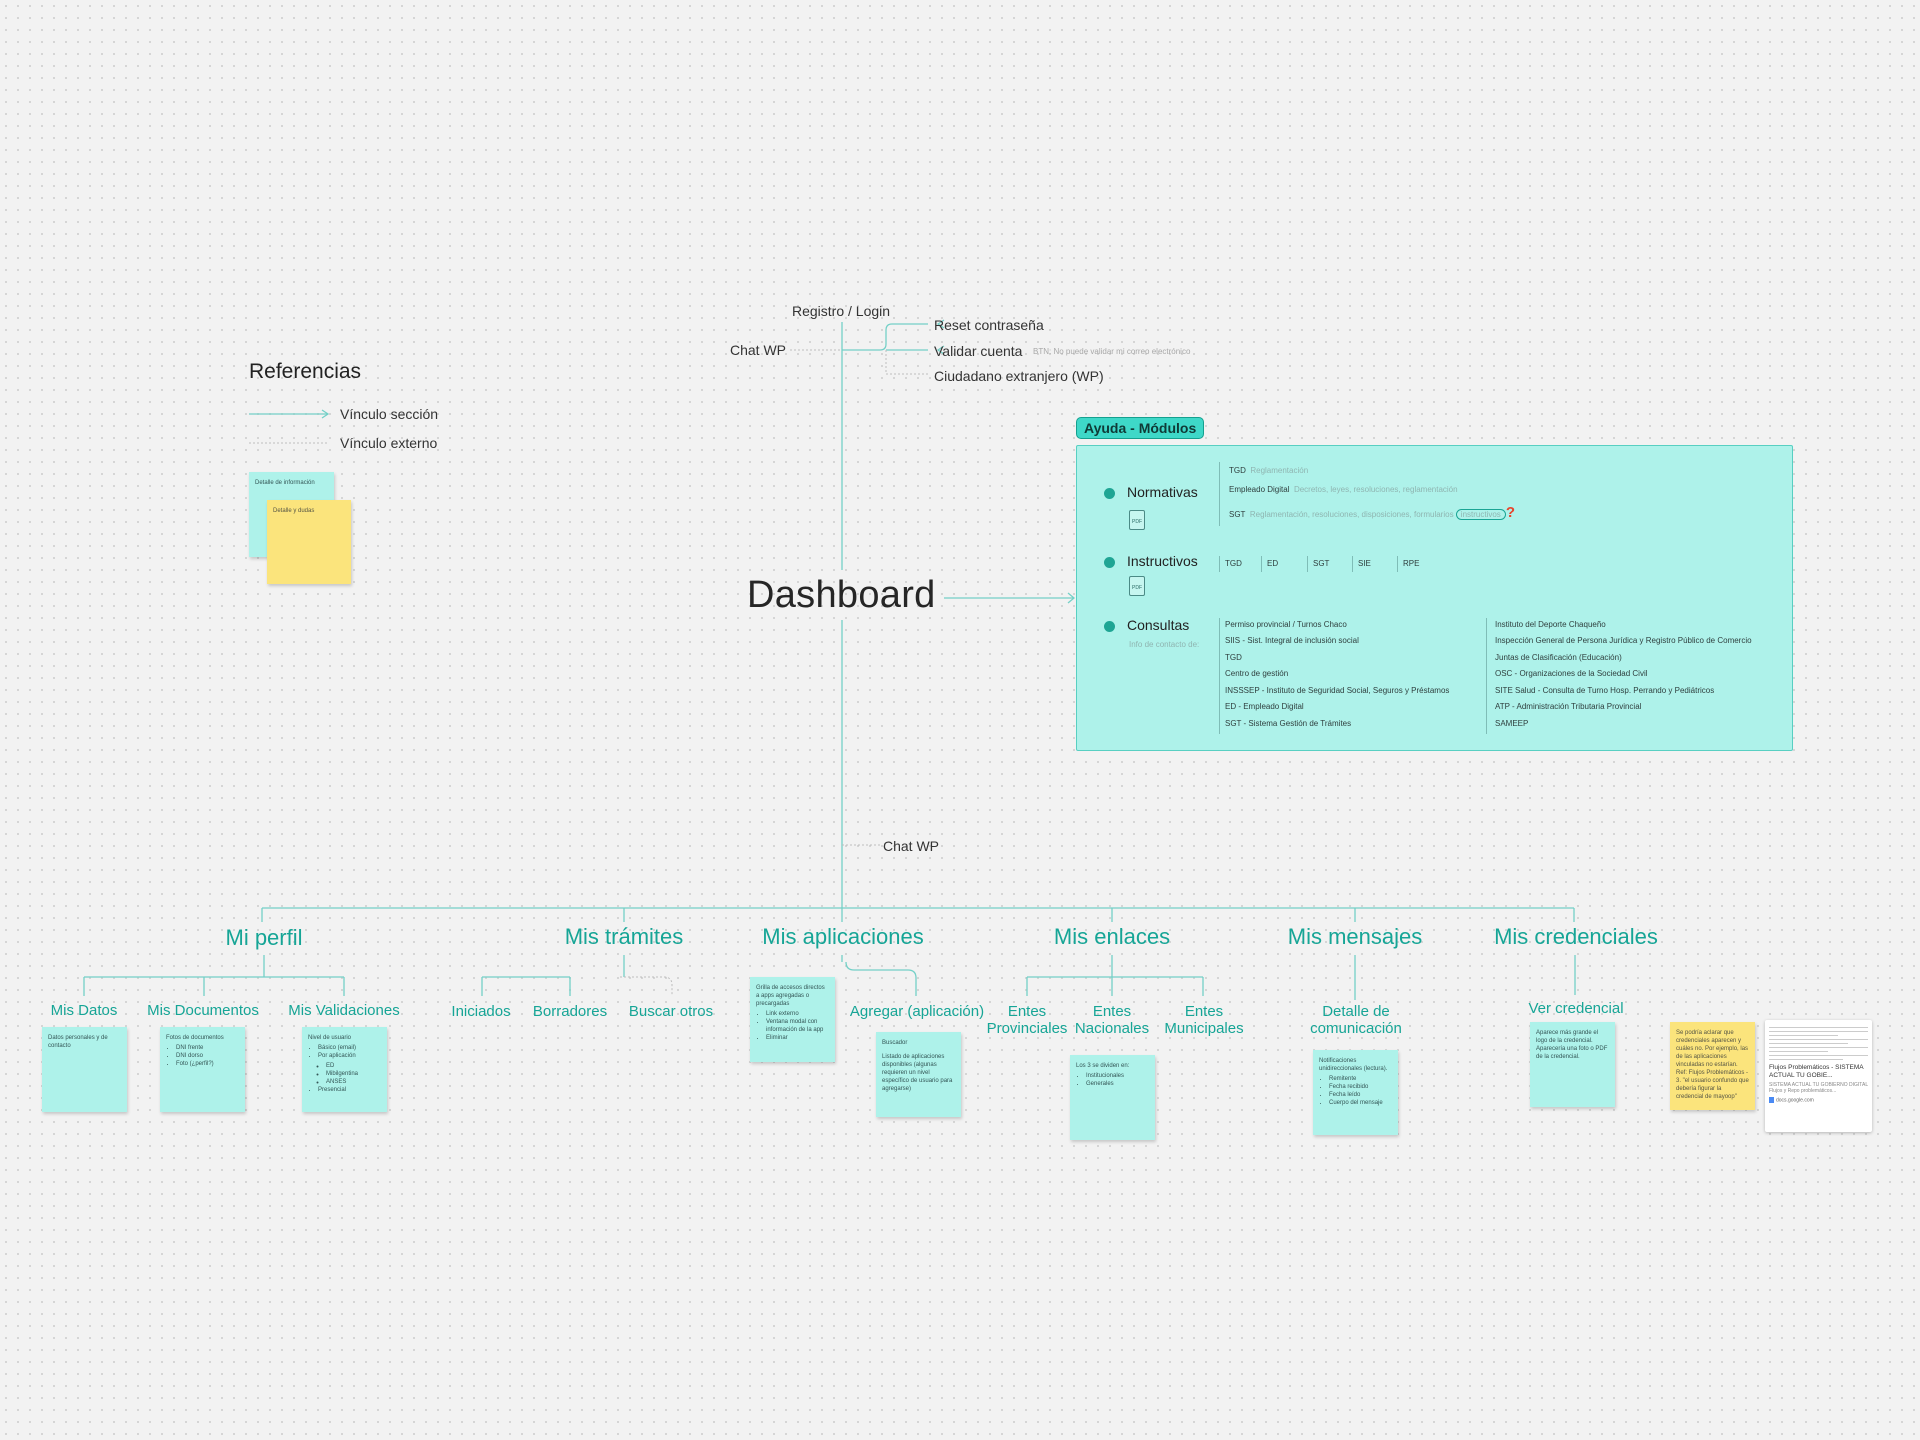 Image resolution: width=1920 pixels, height=1440 pixels. What do you see at coordinates (389, 443) in the screenshot?
I see `legend-external-link: Vínculo externo` at bounding box center [389, 443].